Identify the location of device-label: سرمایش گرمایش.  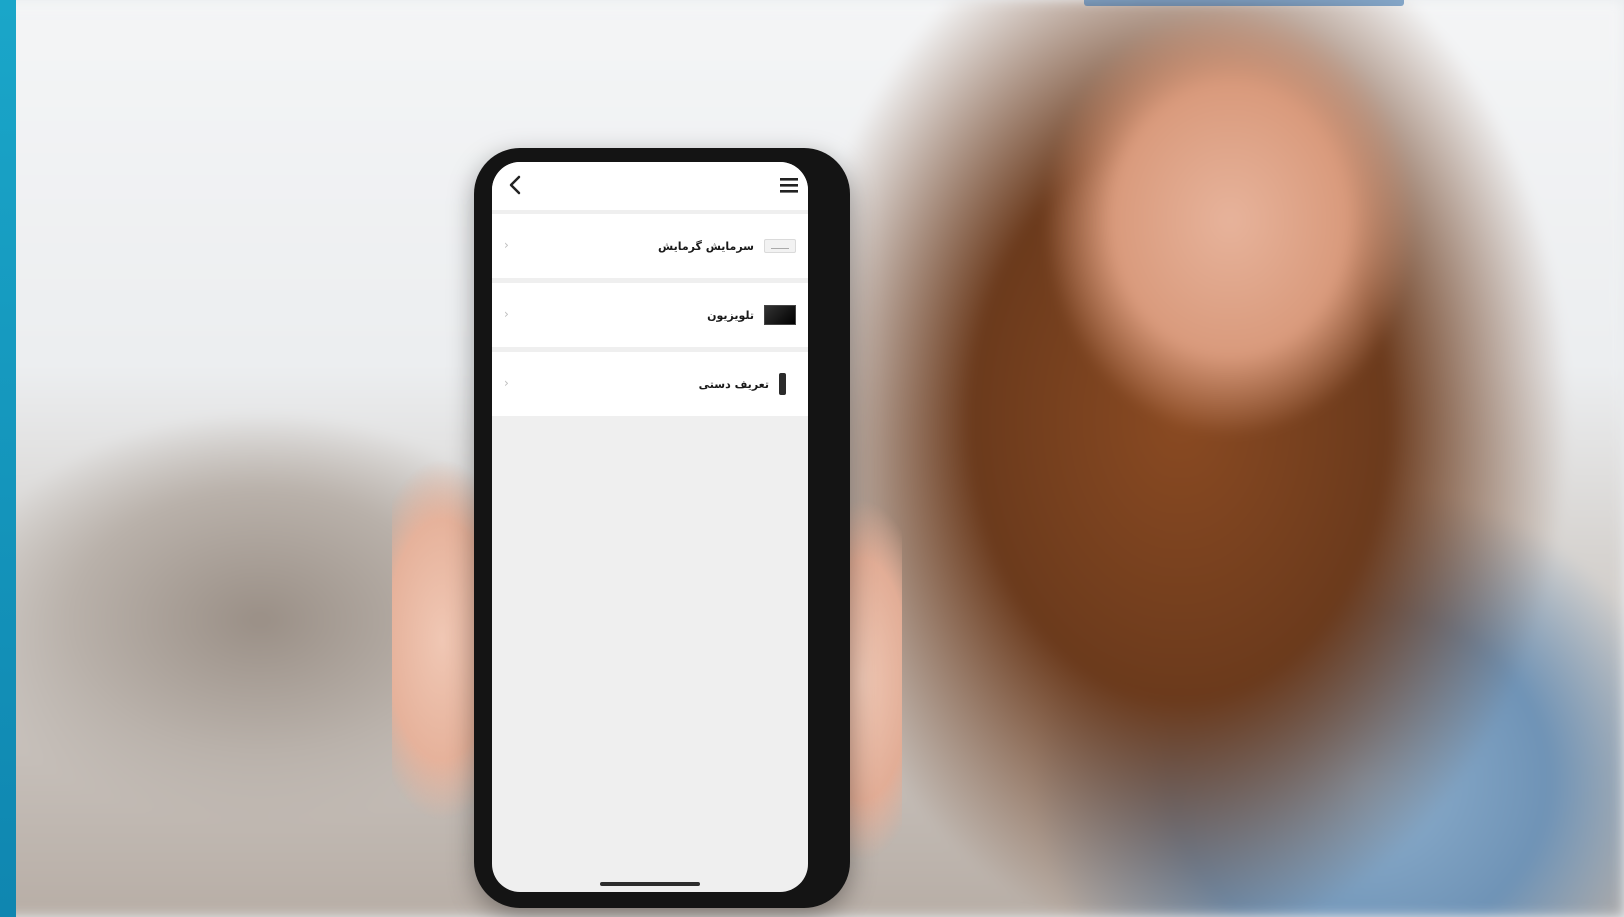
(706, 246).